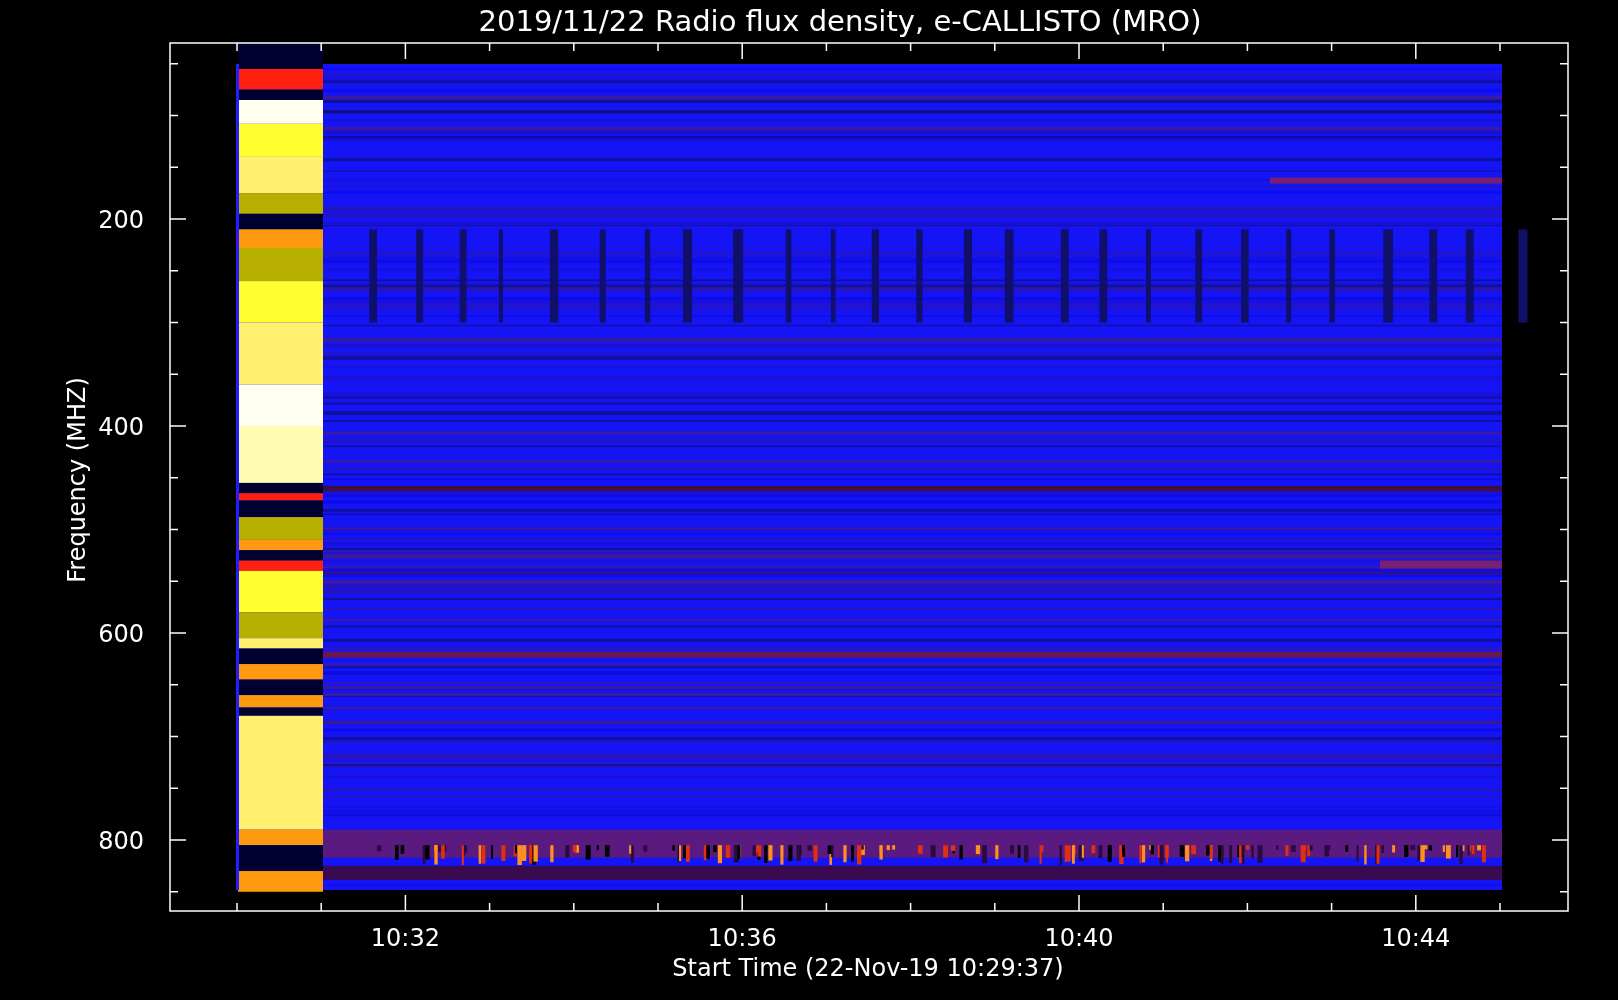 Image resolution: width=1618 pixels, height=1000 pixels. What do you see at coordinates (121, 634) in the screenshot?
I see `y-tick-label: 600` at bounding box center [121, 634].